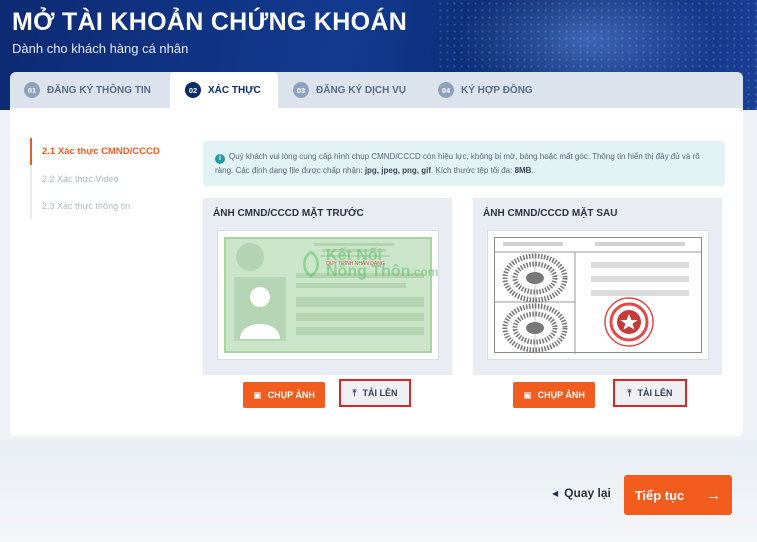  I want to click on tab-label: XÁC THỰC, so click(234, 90).